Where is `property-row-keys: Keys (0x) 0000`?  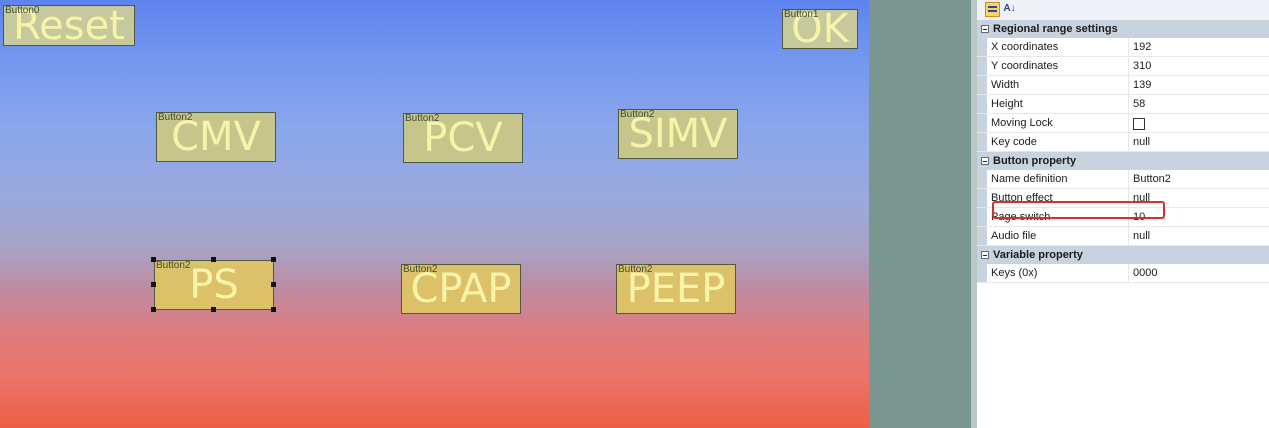
property-row-keys: Keys (0x) 0000 is located at coordinates (1123, 273).